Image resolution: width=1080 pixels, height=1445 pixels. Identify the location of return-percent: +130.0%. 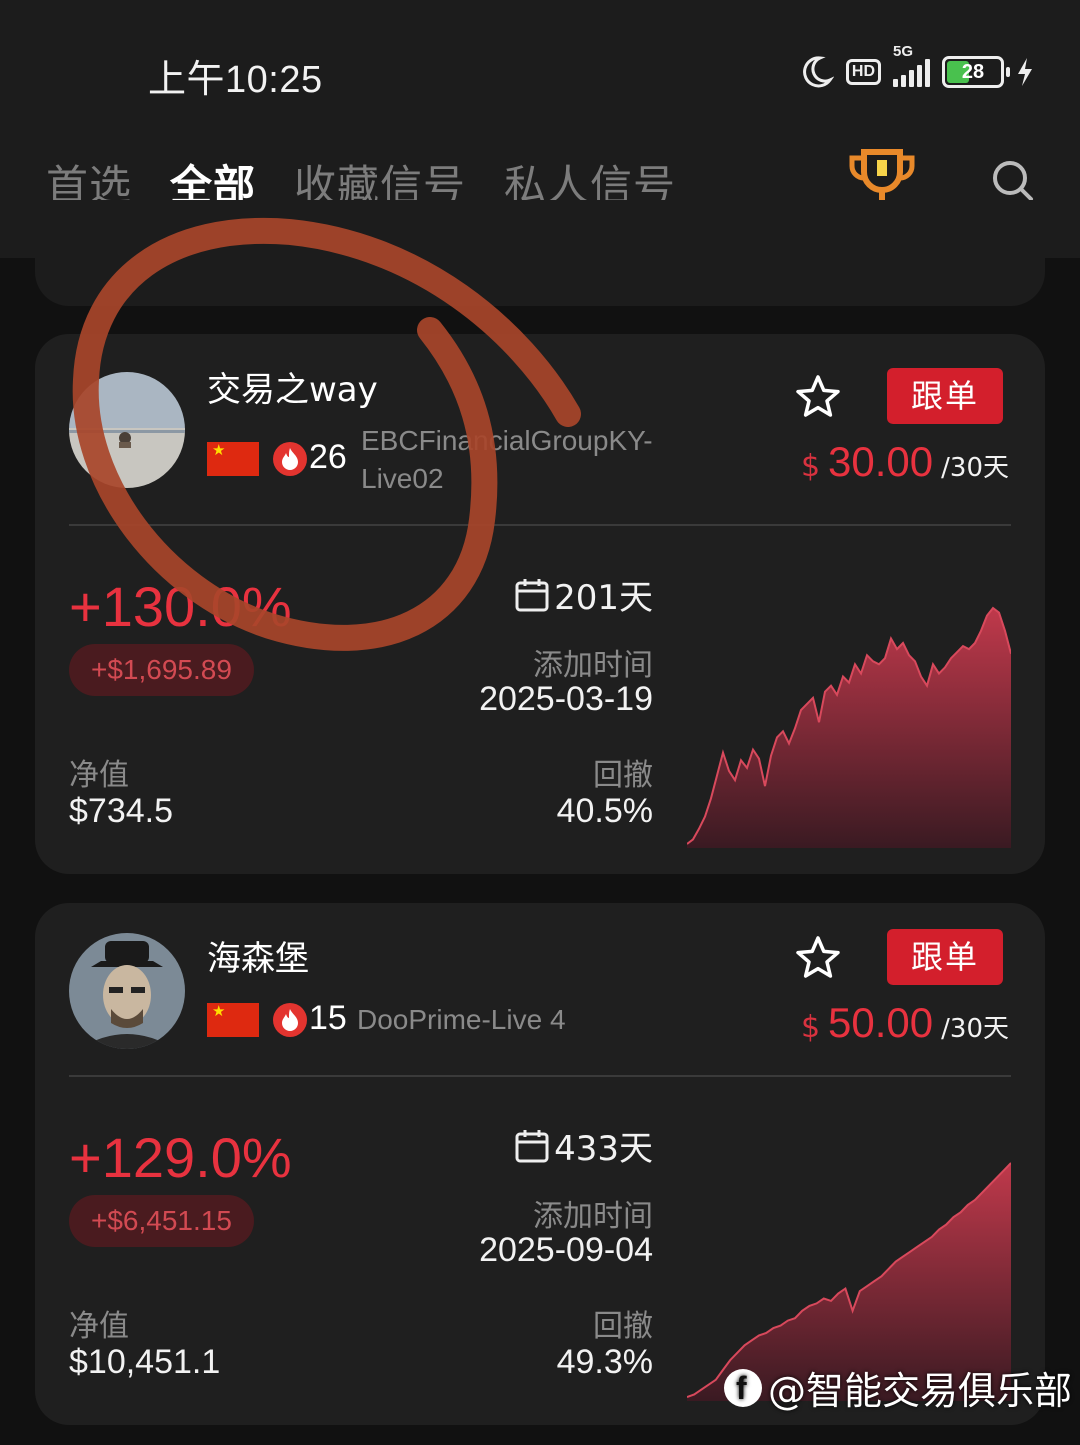
(180, 606).